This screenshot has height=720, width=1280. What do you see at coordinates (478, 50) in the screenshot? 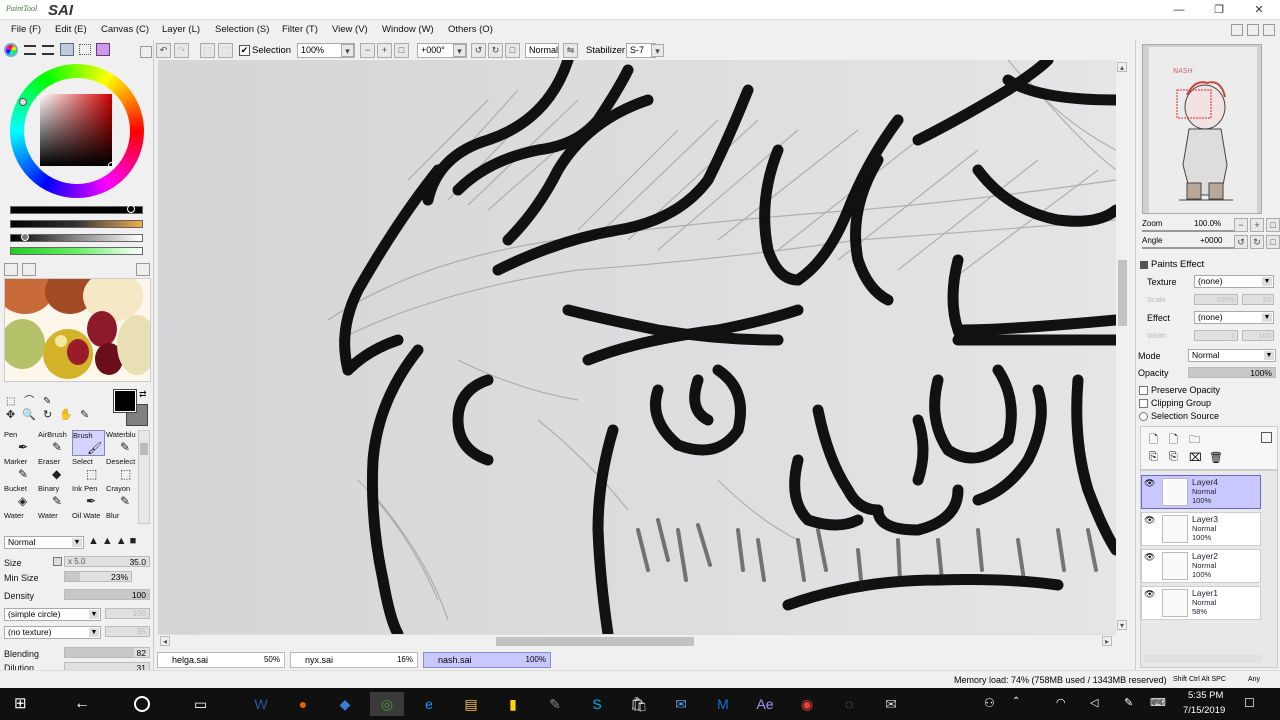
I see `rotate-left-button: ↺` at bounding box center [478, 50].